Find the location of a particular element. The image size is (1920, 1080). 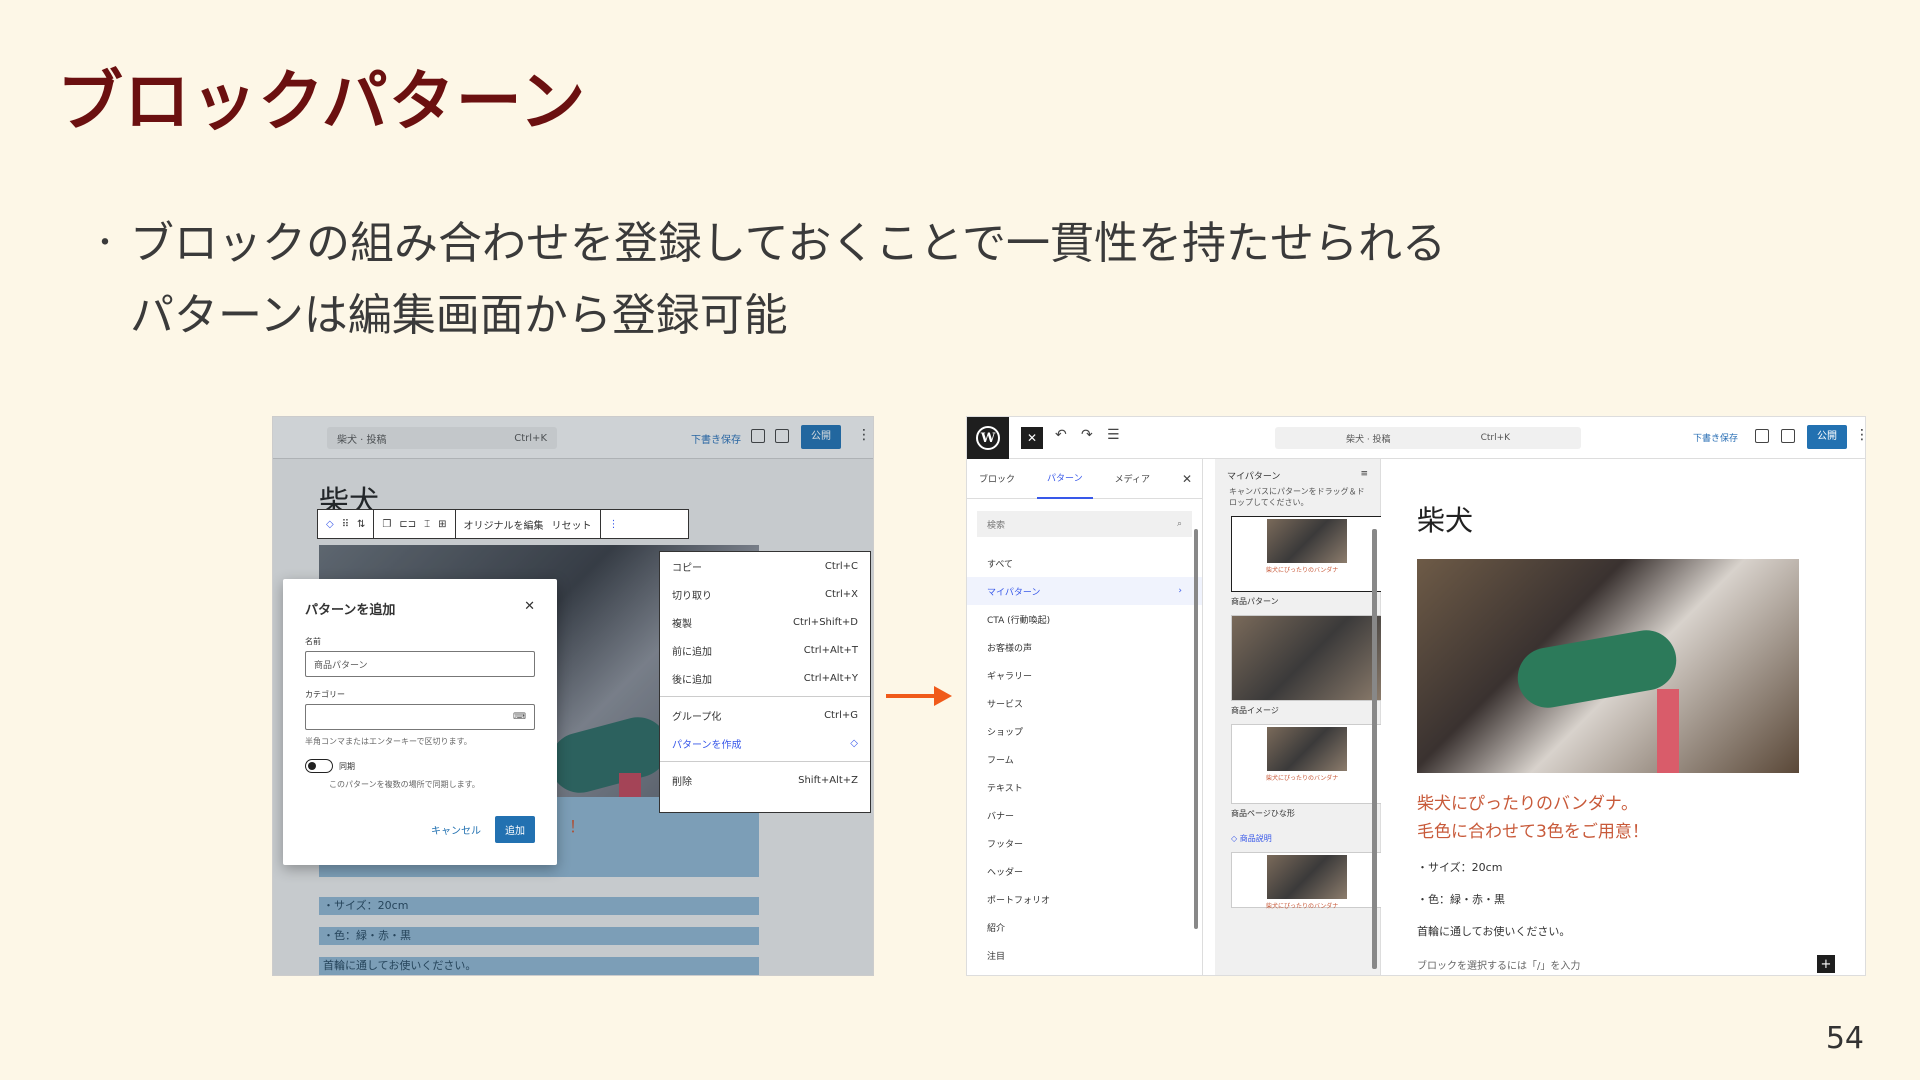

filter-icon: ≡ is located at coordinates (1364, 475).